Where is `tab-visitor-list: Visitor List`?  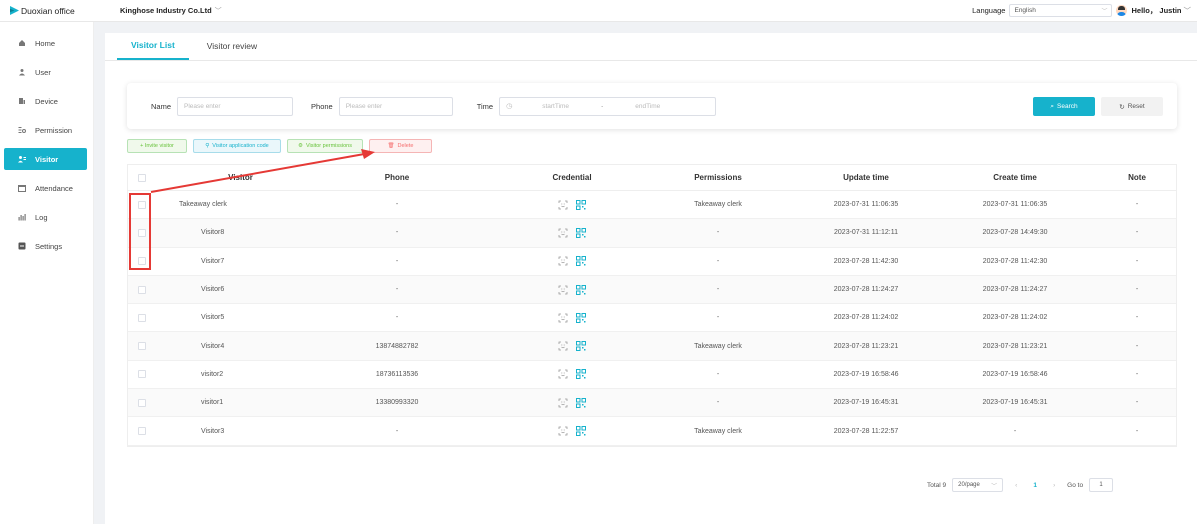
tab-visitor-list: Visitor List is located at coordinates (153, 46).